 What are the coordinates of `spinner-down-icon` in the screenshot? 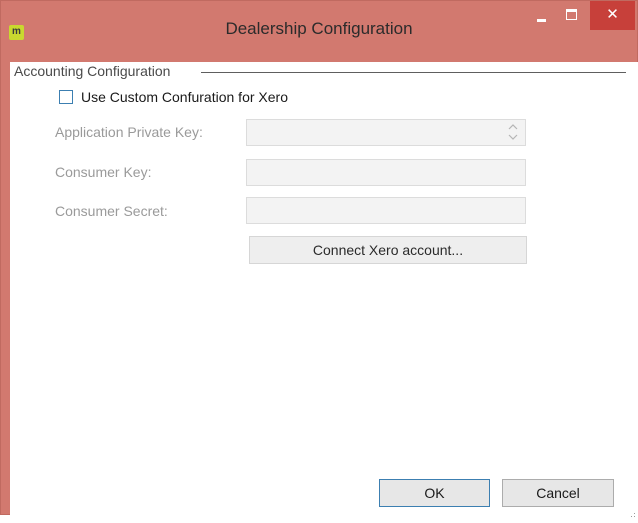 It's located at (513, 137).